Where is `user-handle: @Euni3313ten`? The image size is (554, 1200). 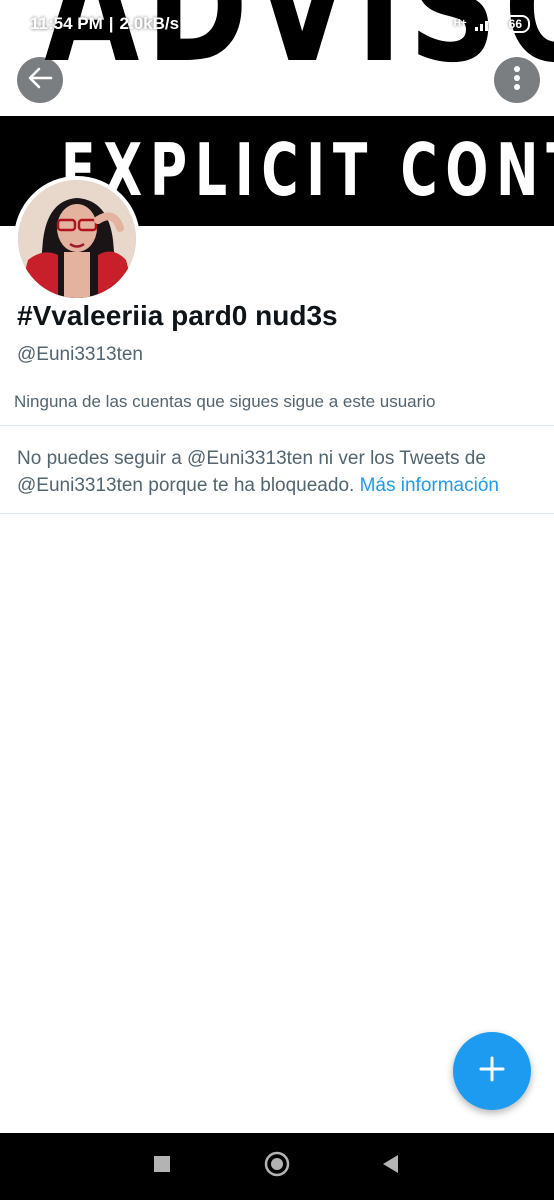
user-handle: @Euni3313ten is located at coordinates (80, 354).